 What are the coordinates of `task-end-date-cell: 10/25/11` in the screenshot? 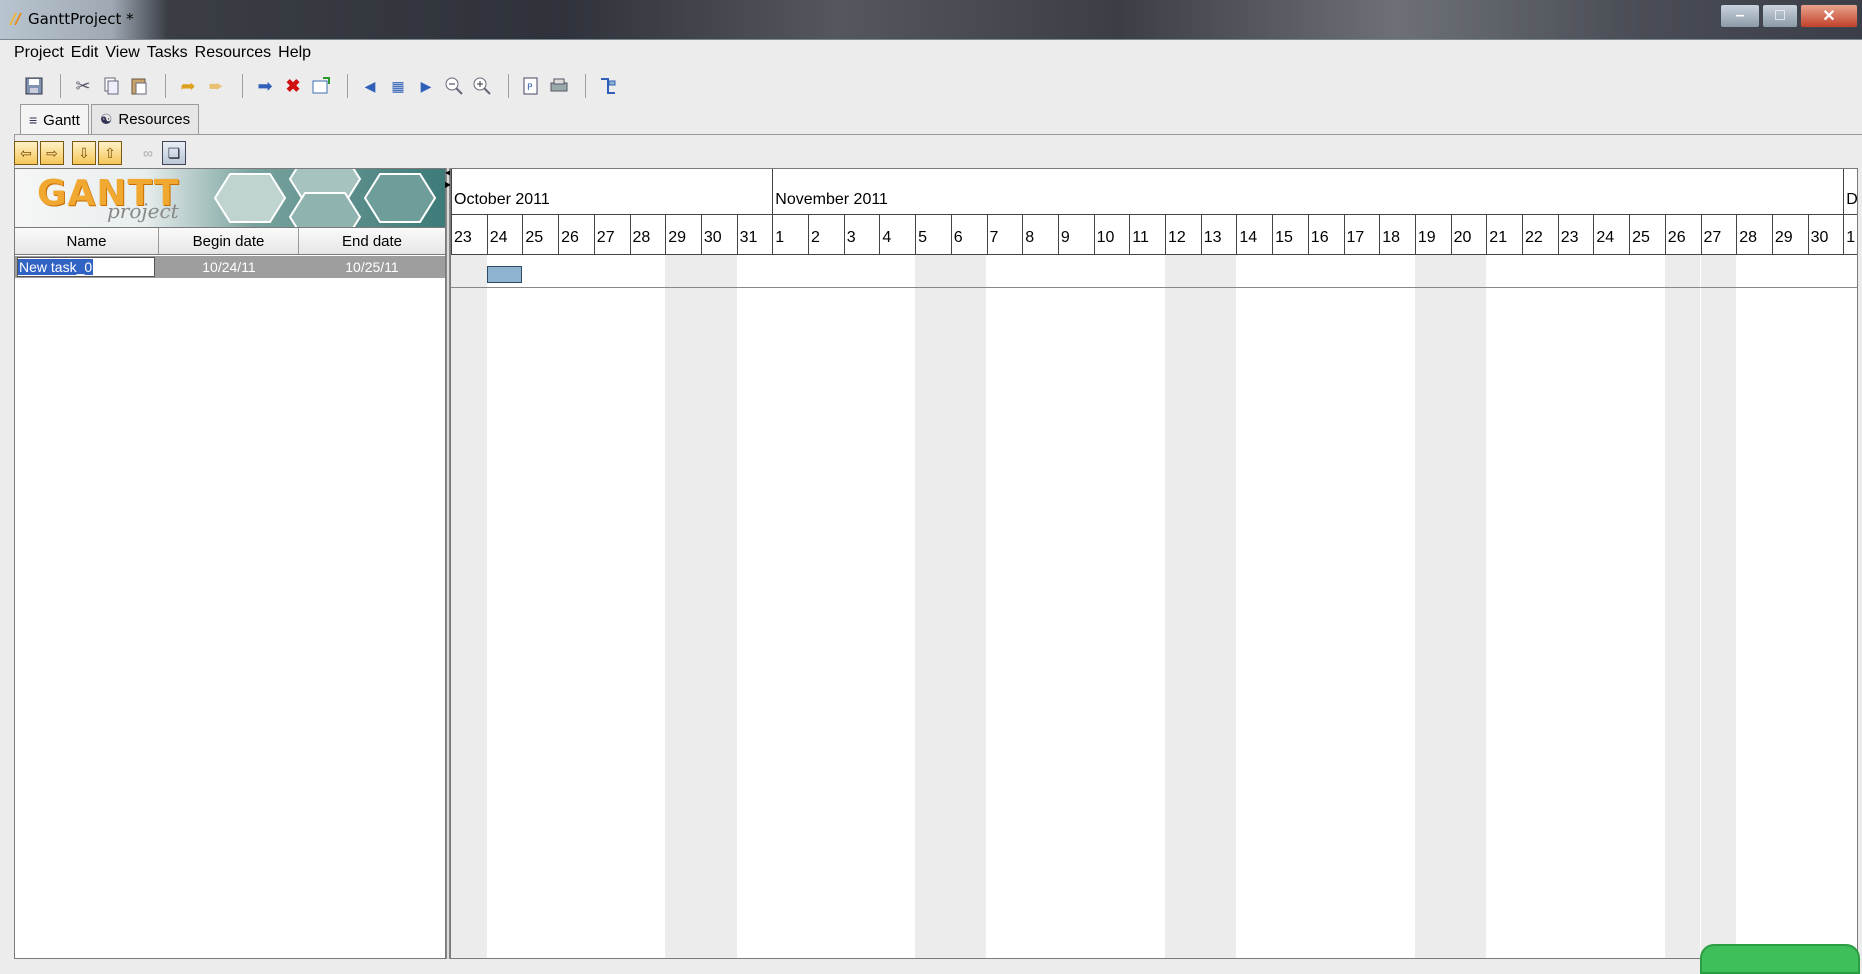 It's located at (372, 267).